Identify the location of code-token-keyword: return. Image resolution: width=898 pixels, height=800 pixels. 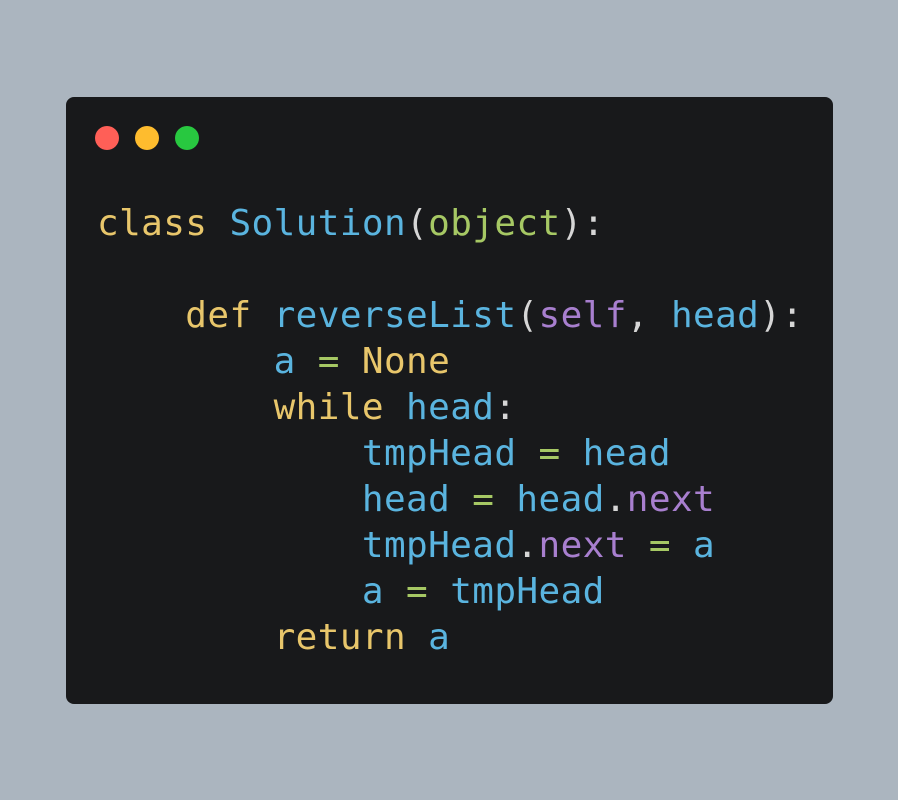
(340, 637).